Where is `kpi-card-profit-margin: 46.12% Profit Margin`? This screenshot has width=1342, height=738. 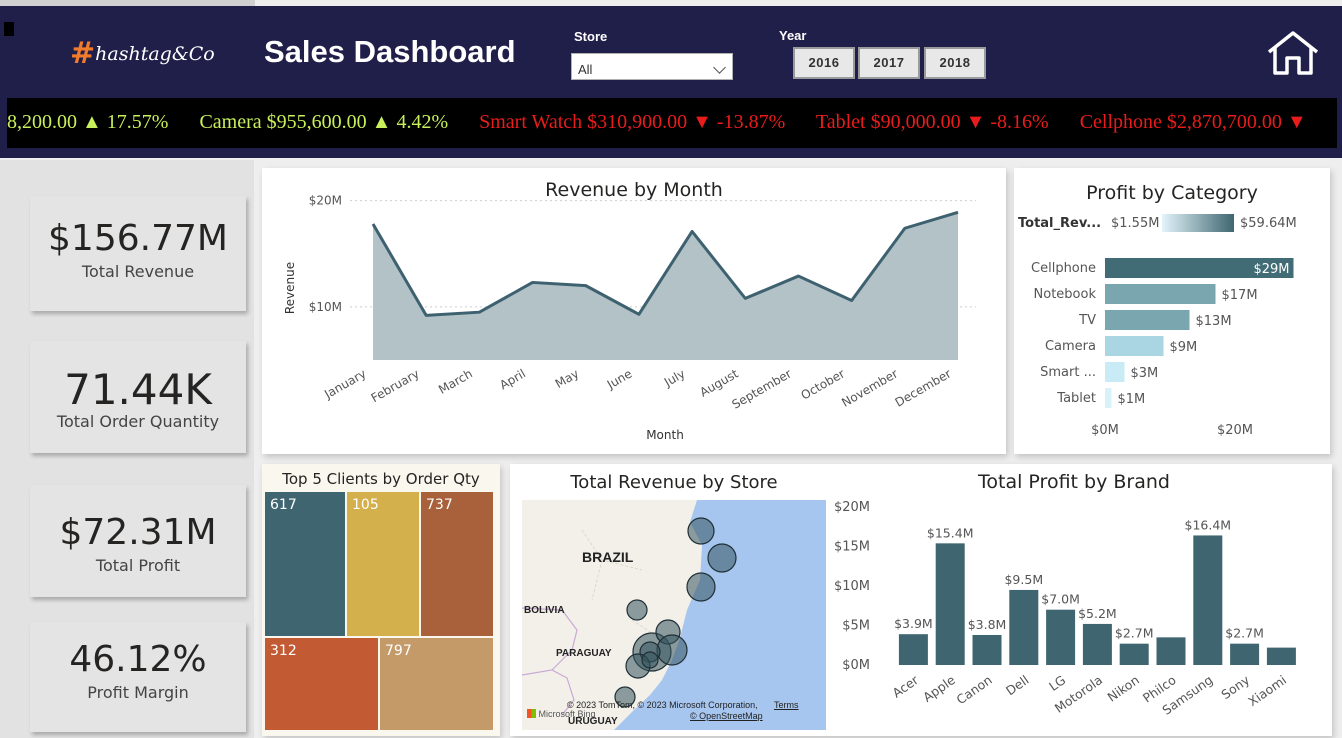
kpi-card-profit-margin: 46.12% Profit Margin is located at coordinates (138, 677).